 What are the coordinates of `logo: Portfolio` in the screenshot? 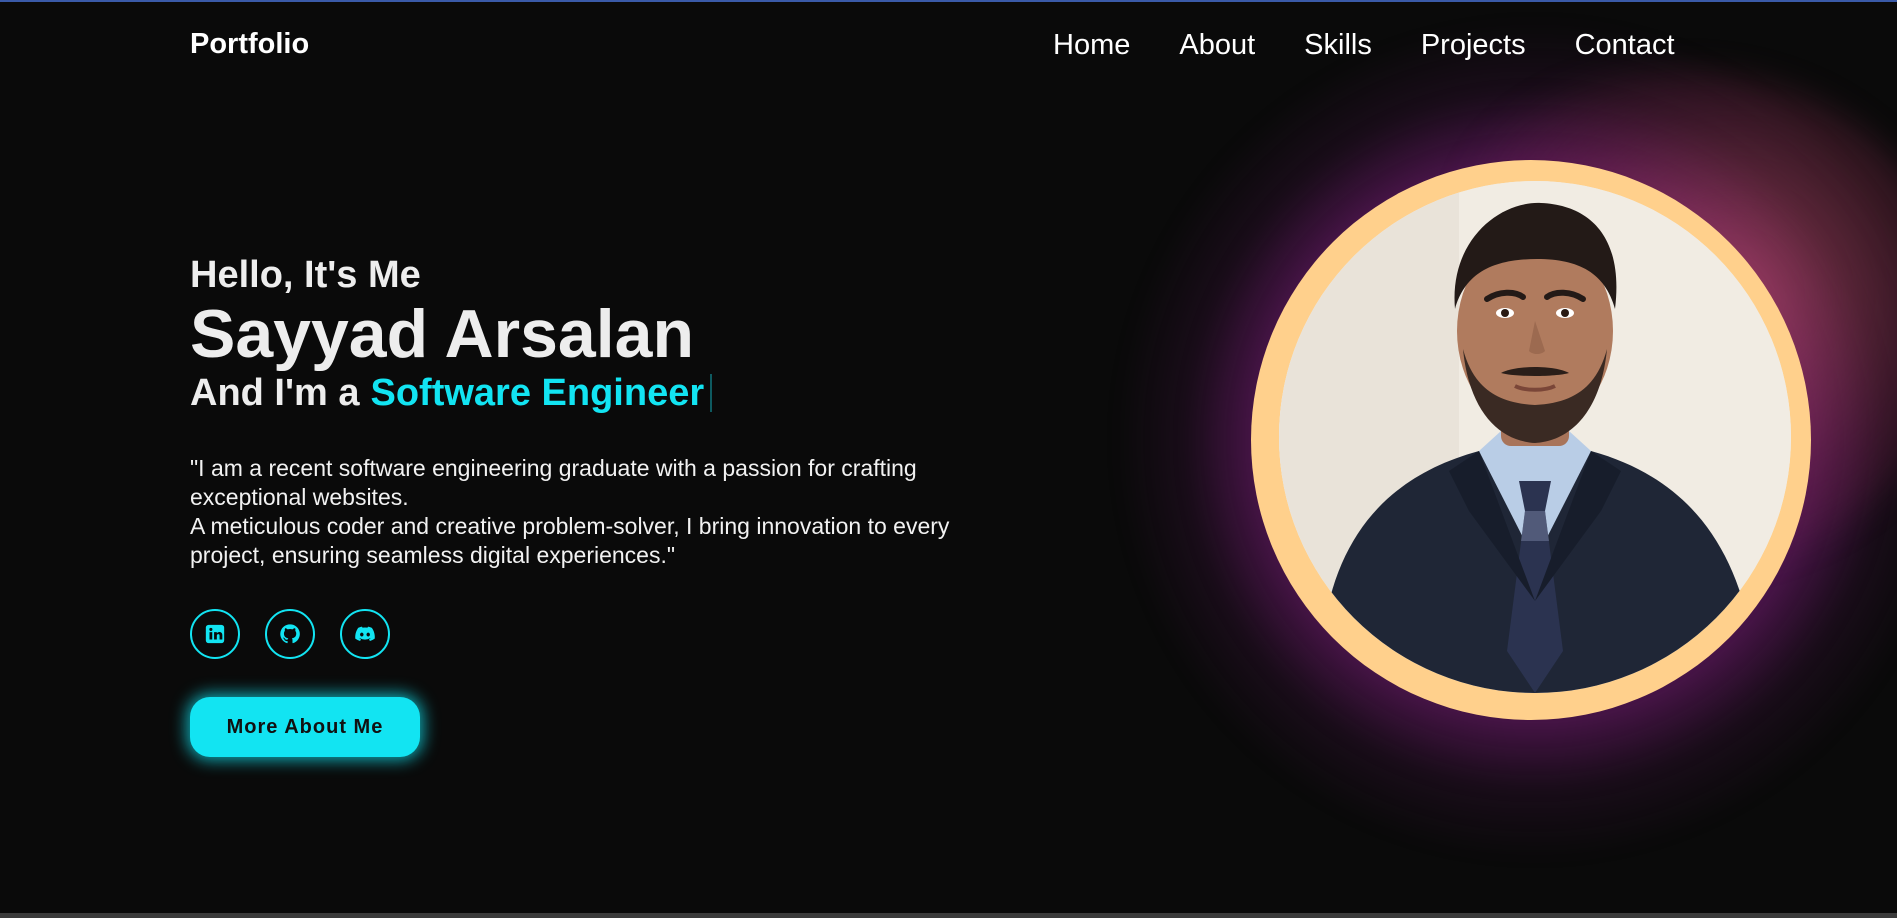 It's located at (249, 44).